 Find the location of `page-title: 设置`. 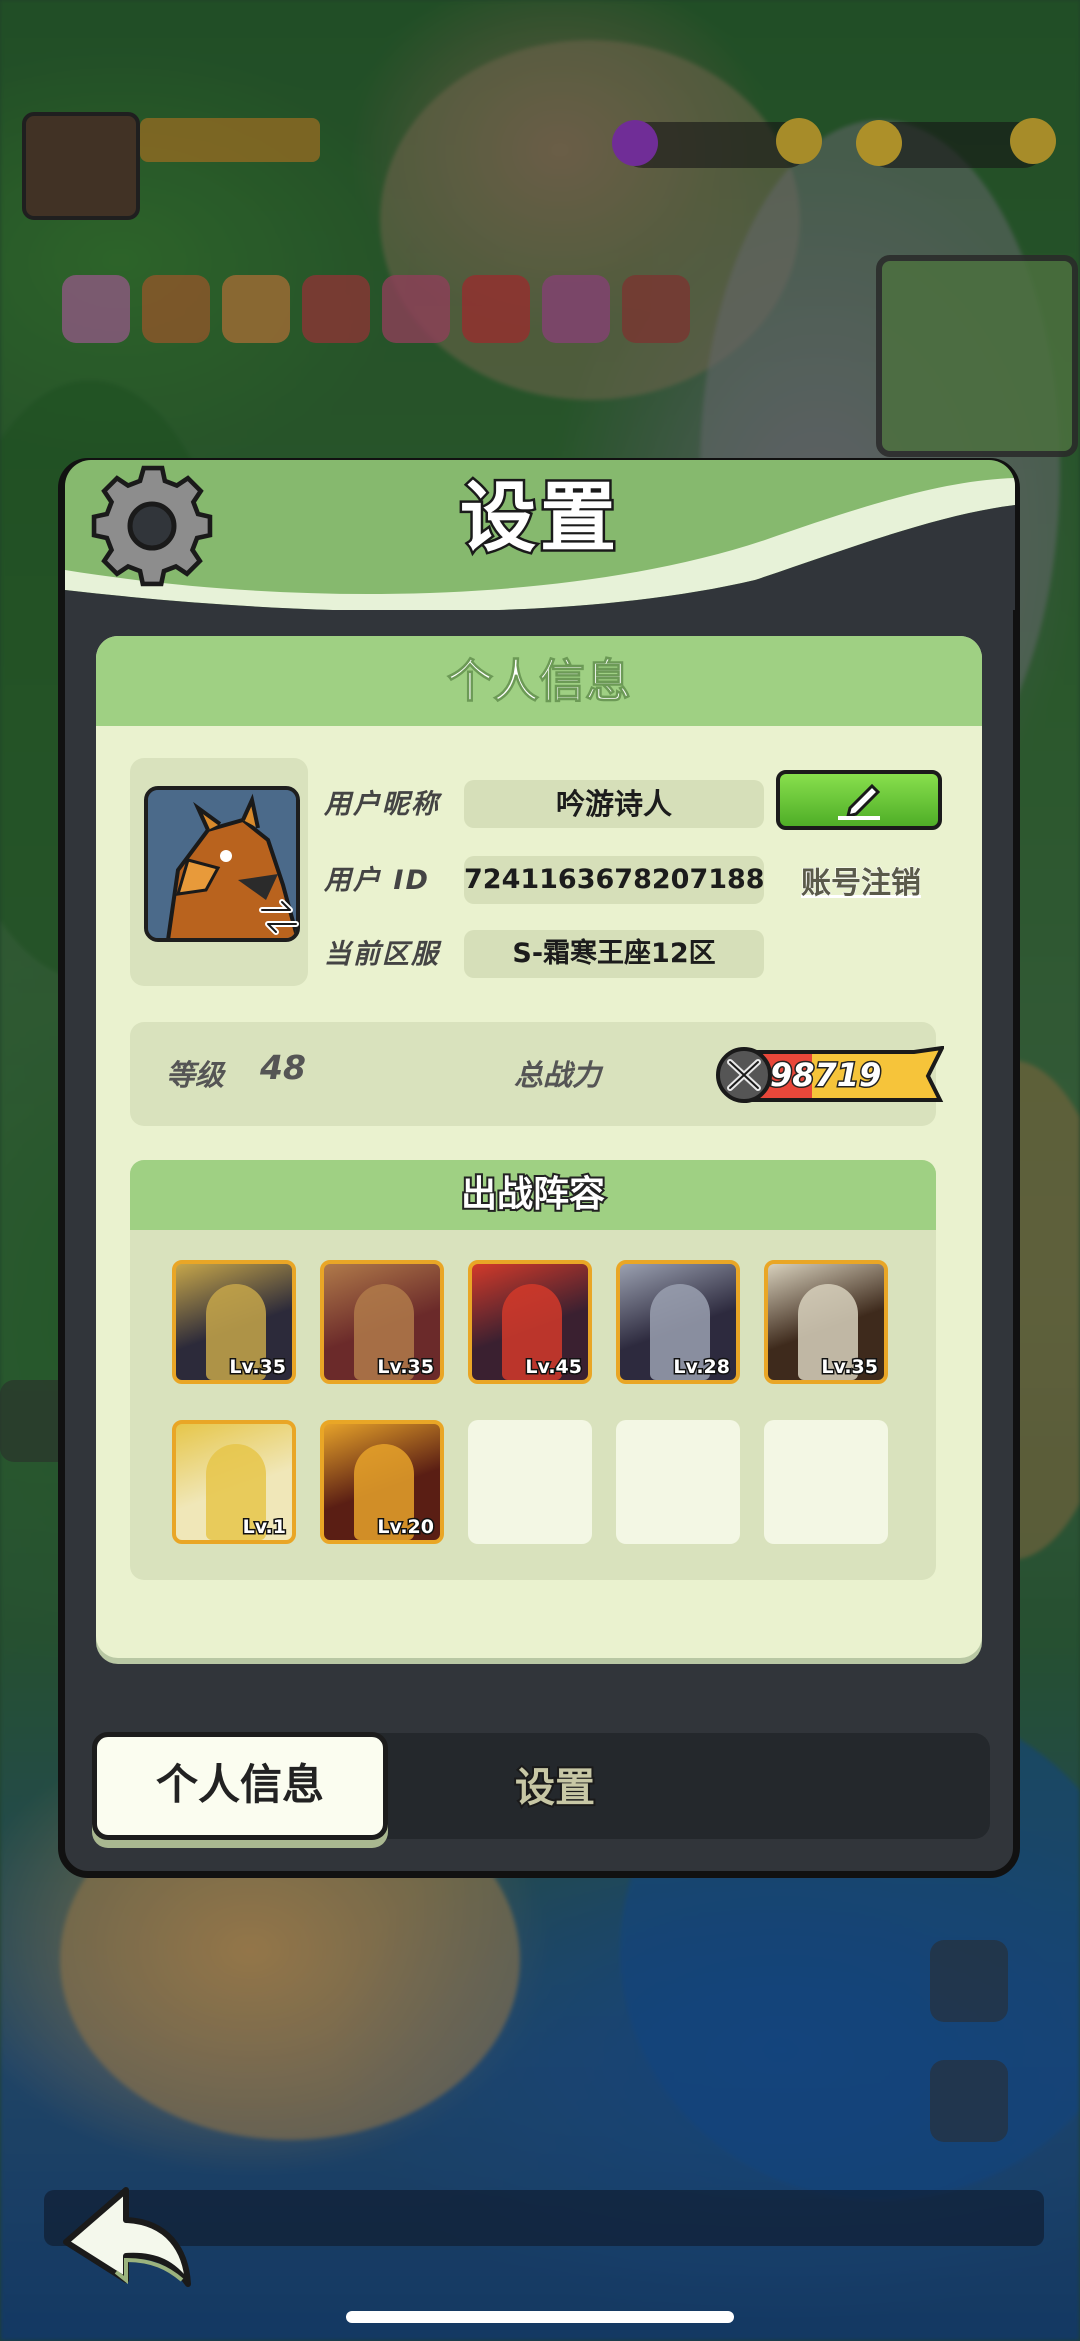

page-title: 设置 is located at coordinates (539, 518).